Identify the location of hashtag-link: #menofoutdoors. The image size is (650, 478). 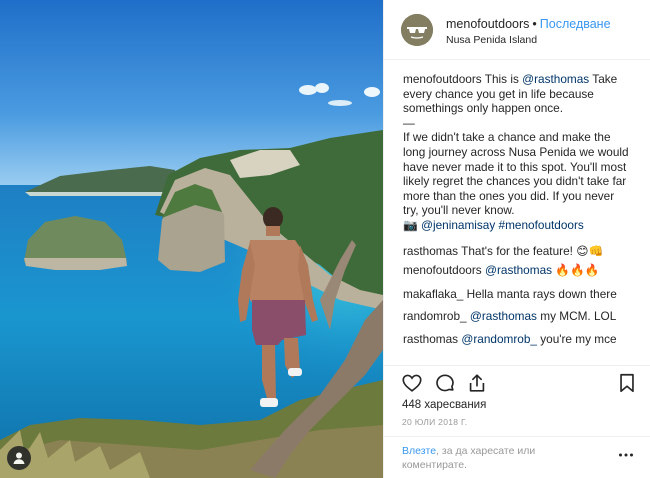
(541, 225).